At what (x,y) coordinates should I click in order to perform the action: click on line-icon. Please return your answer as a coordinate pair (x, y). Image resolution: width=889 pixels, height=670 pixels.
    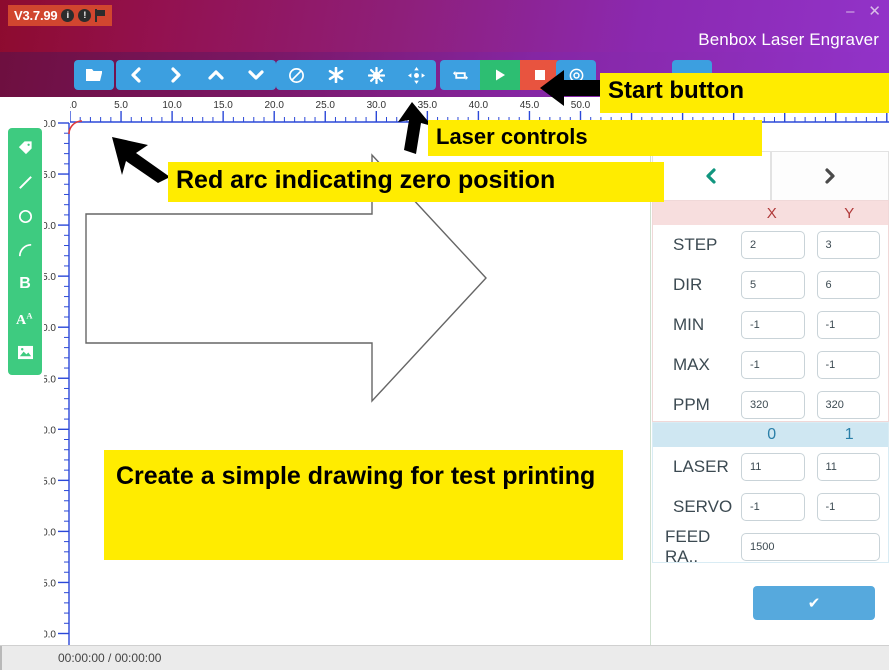
    Looking at the image, I should click on (25, 182).